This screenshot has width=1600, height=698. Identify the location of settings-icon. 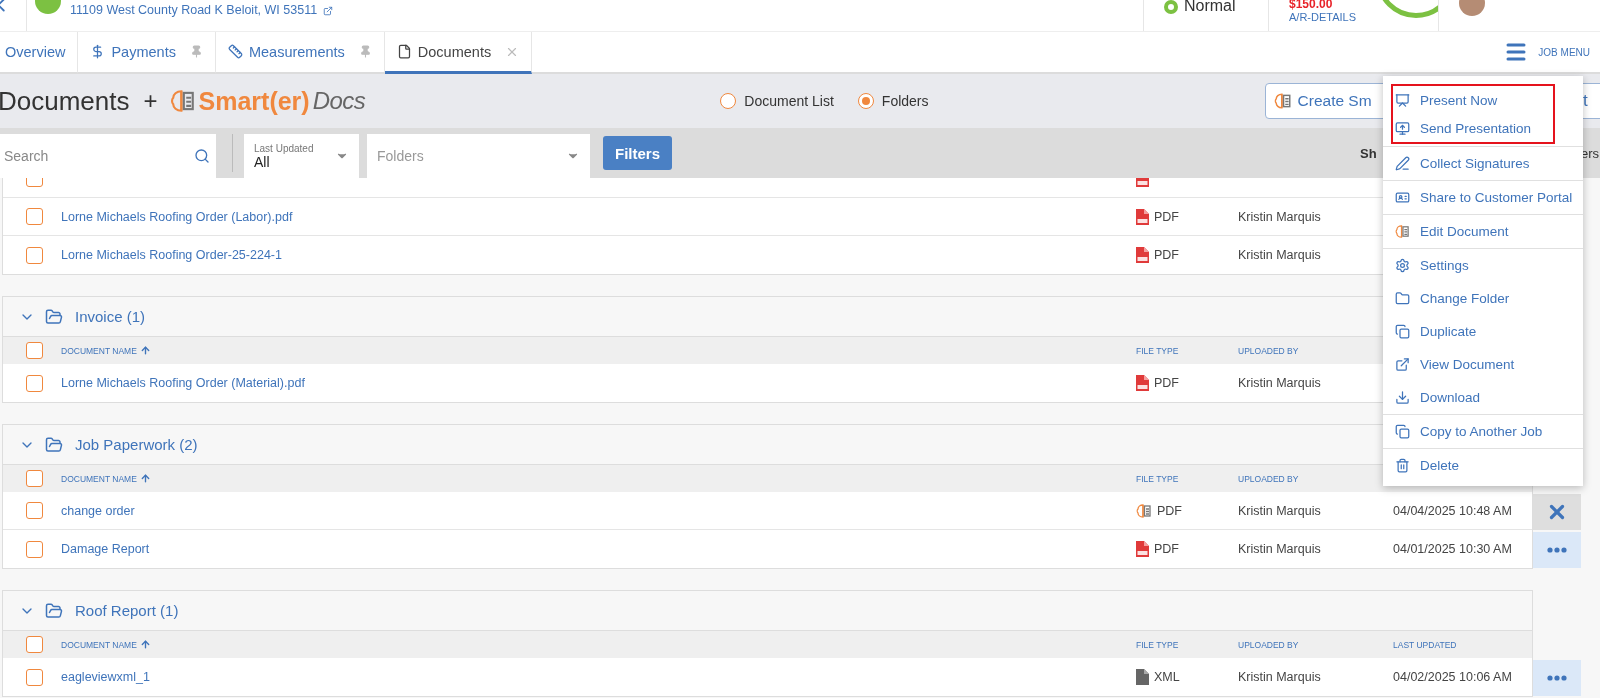
(1402, 265).